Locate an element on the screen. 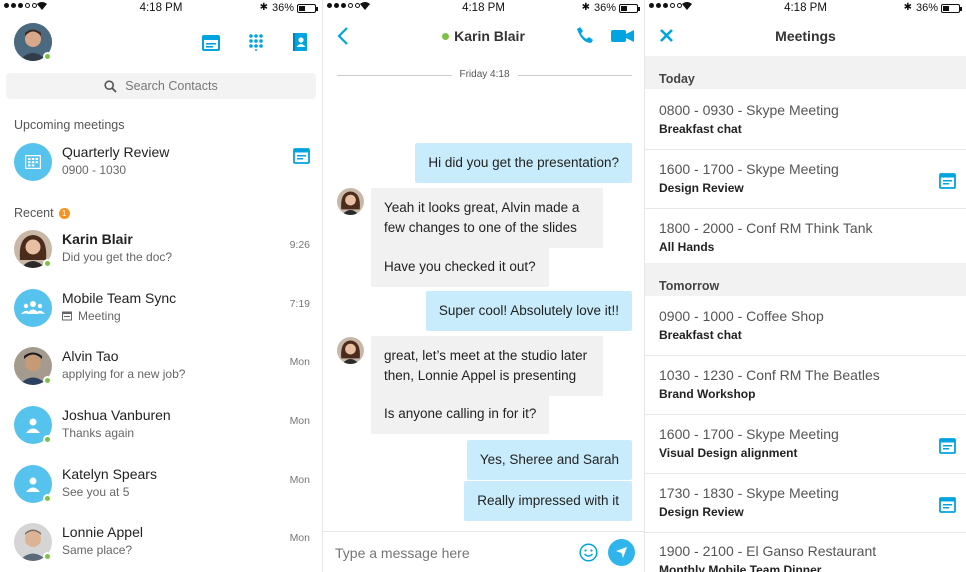  message-preview: Did you get the doc? is located at coordinates (117, 257).